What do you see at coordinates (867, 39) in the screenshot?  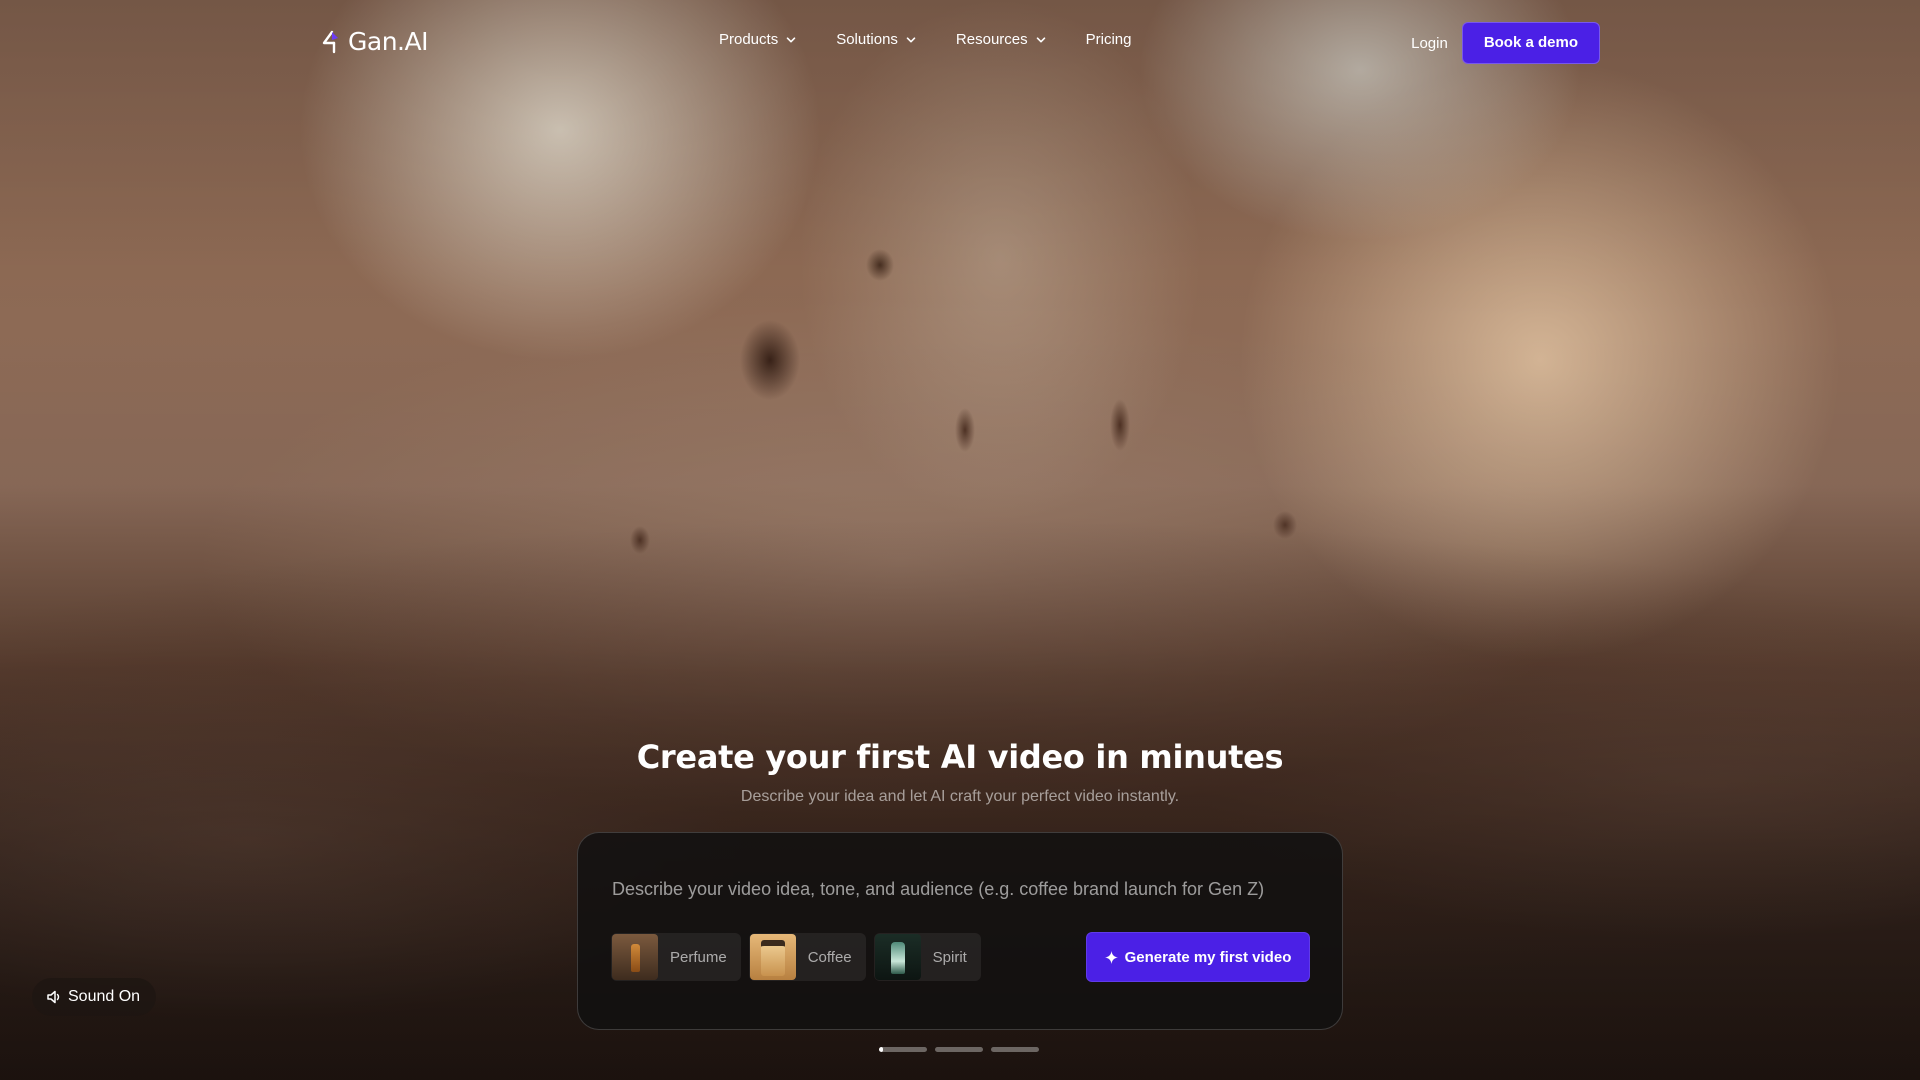 I see `nav-item-label: Solutions` at bounding box center [867, 39].